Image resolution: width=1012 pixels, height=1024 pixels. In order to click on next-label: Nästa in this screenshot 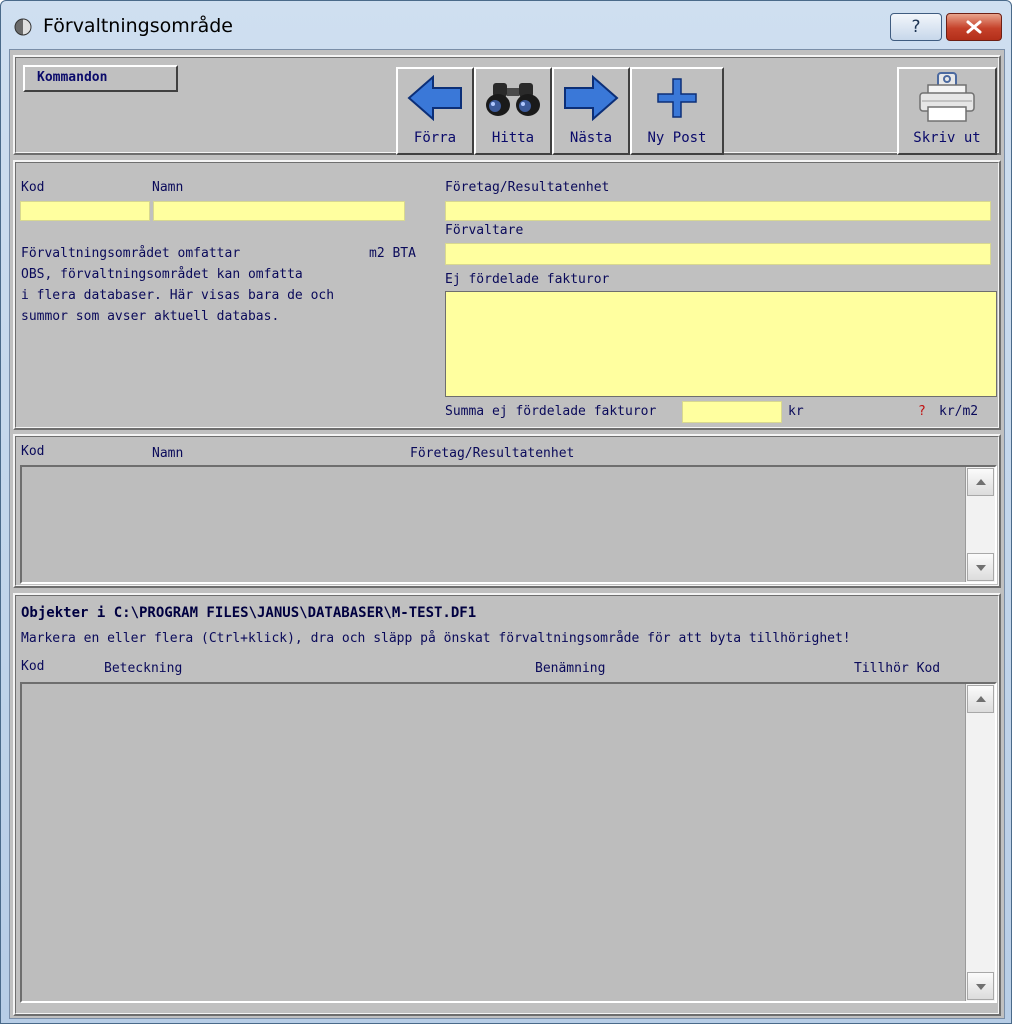, I will do `click(591, 138)`.